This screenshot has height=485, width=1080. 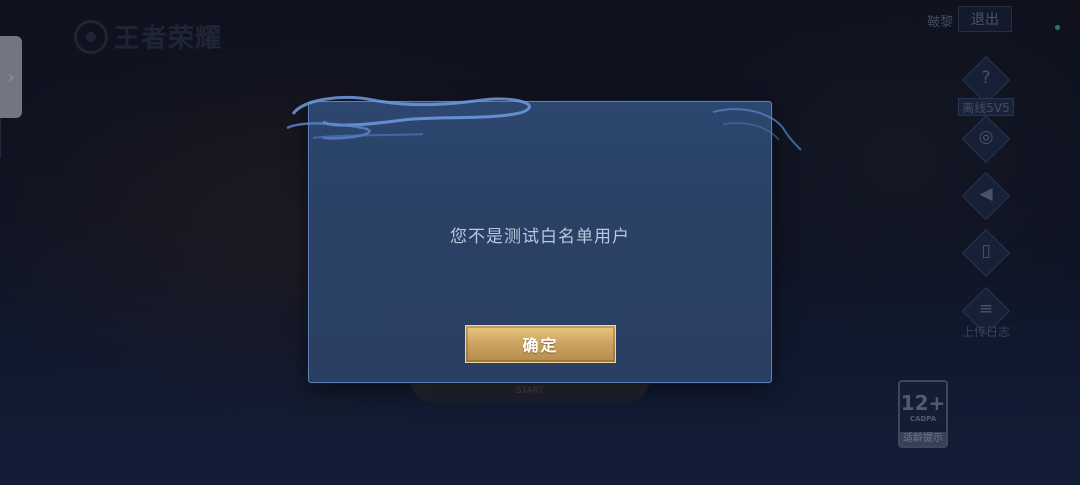 I want to click on dialog-message: 您不是测试白名单用户, so click(x=540, y=237).